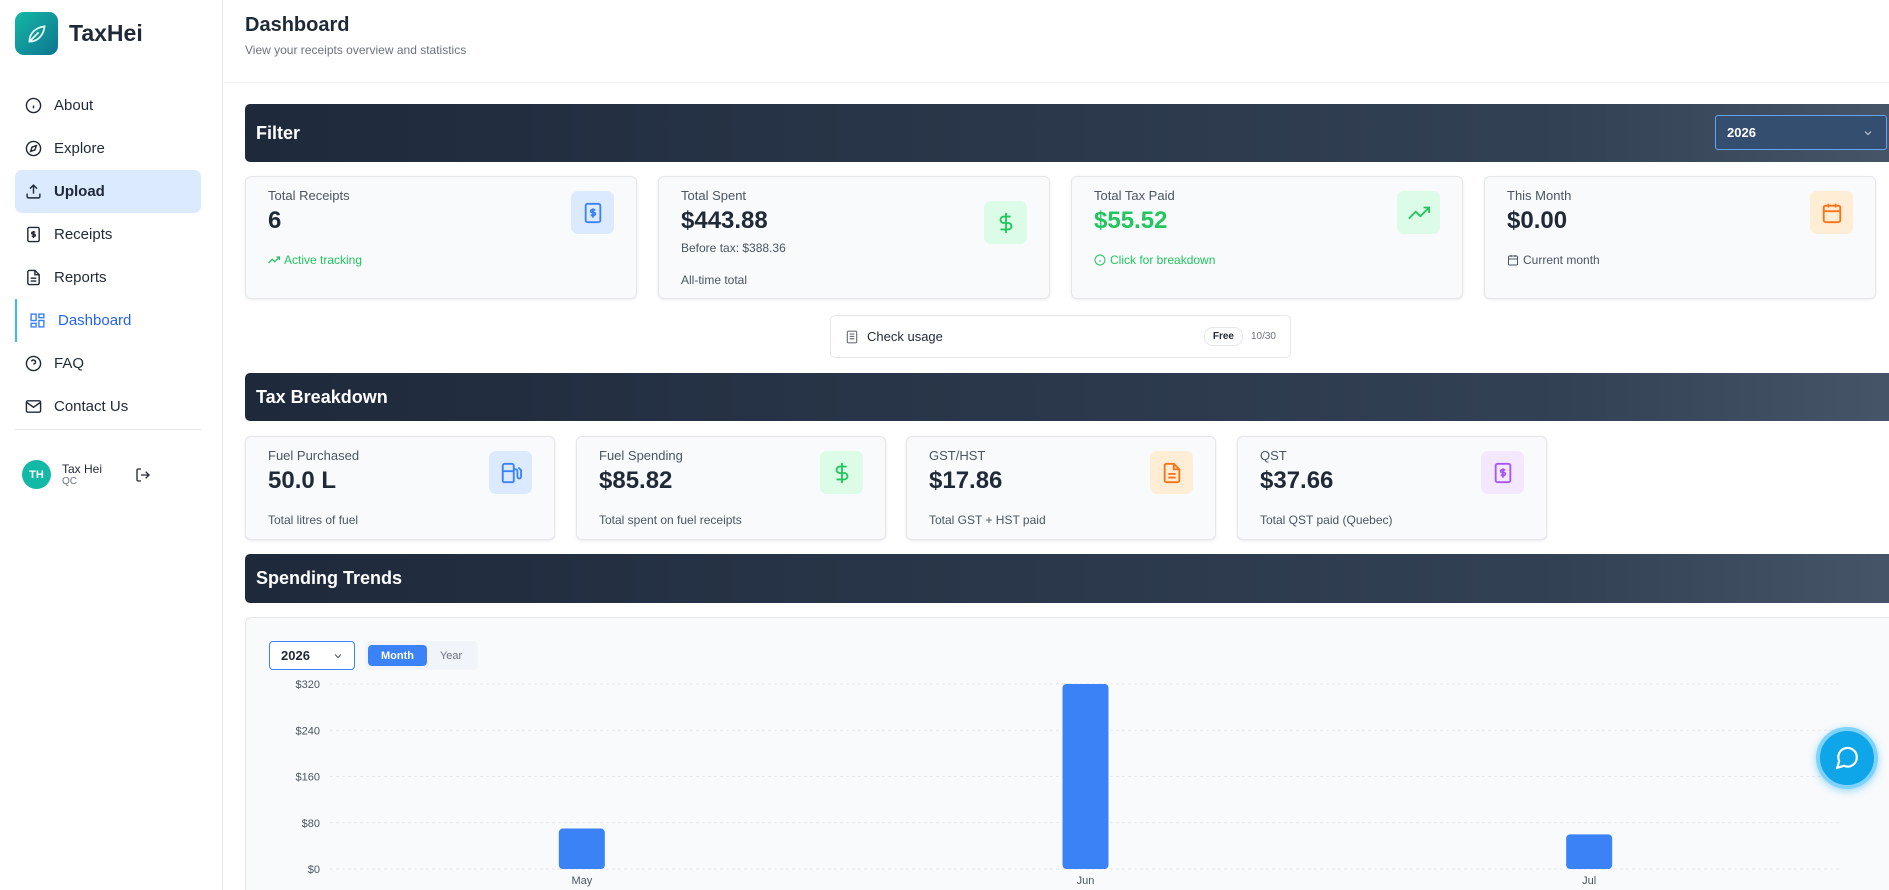 Image resolution: width=1889 pixels, height=890 pixels. I want to click on brand-name: TaxHei, so click(106, 33).